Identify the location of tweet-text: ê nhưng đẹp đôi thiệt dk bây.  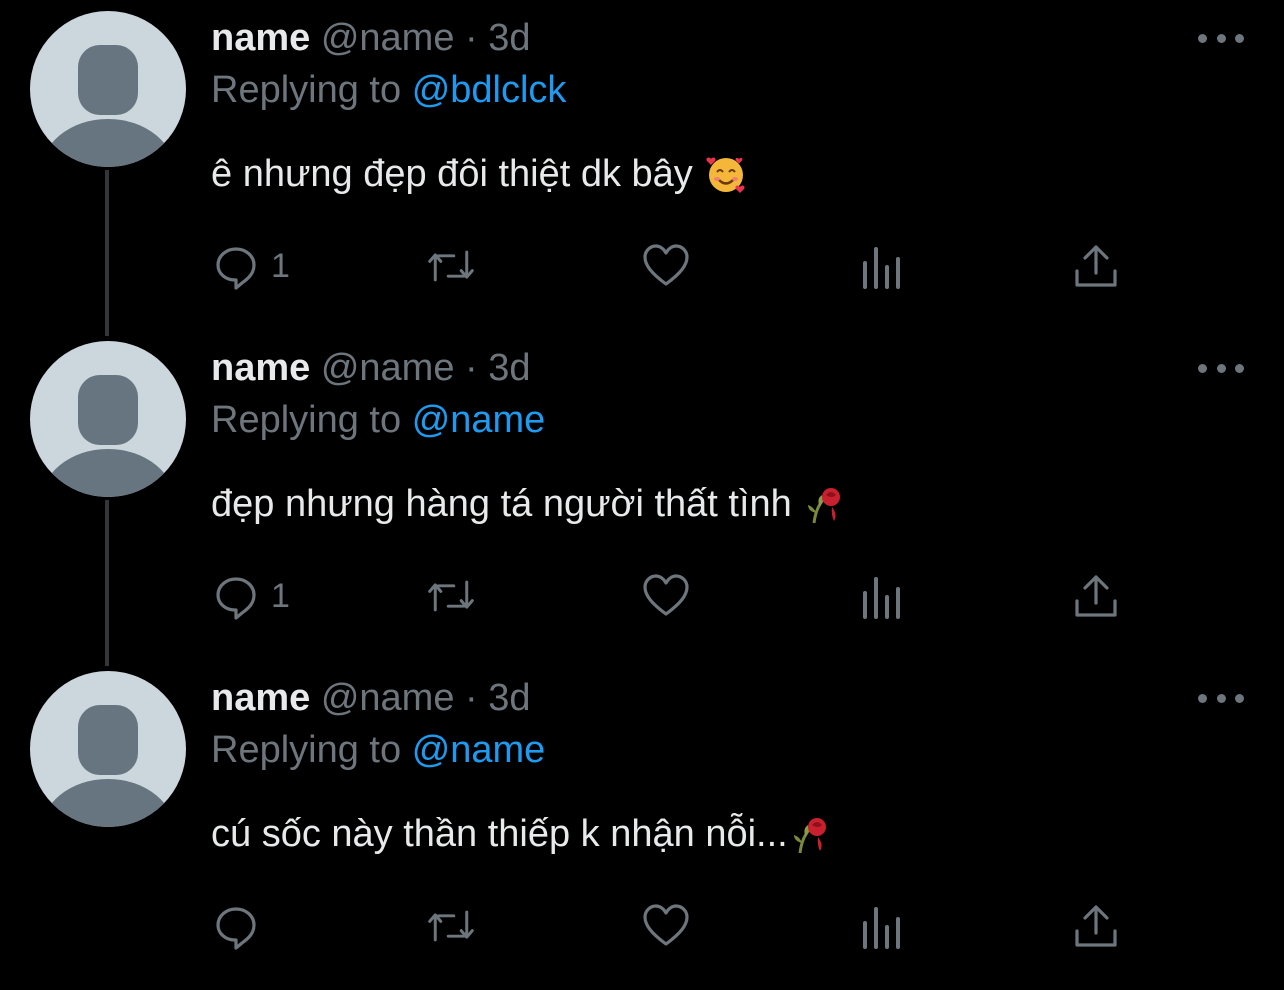
(479, 174).